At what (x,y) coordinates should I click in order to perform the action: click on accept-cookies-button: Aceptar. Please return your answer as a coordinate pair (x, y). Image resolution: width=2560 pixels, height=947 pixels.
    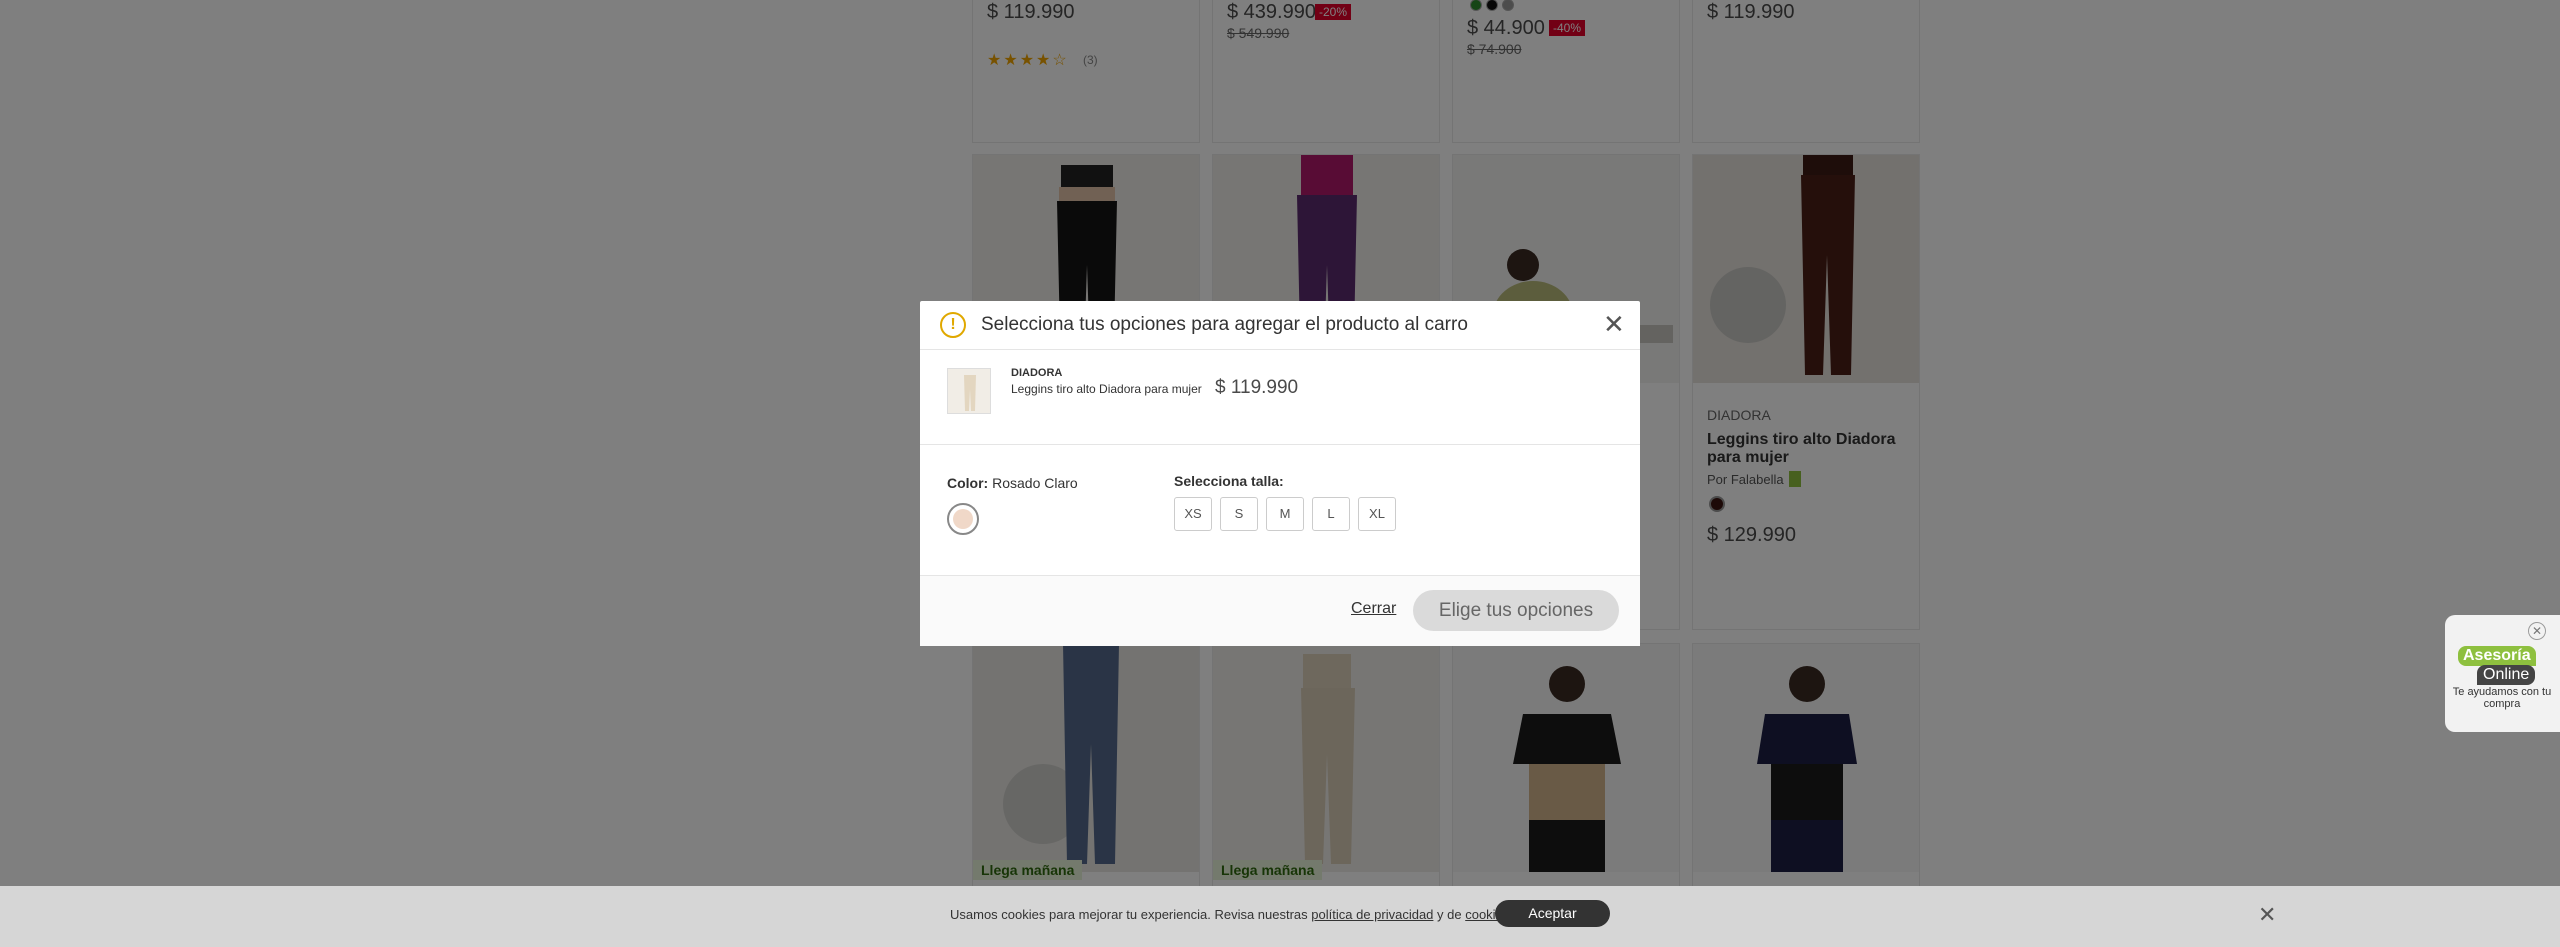
    Looking at the image, I should click on (1552, 913).